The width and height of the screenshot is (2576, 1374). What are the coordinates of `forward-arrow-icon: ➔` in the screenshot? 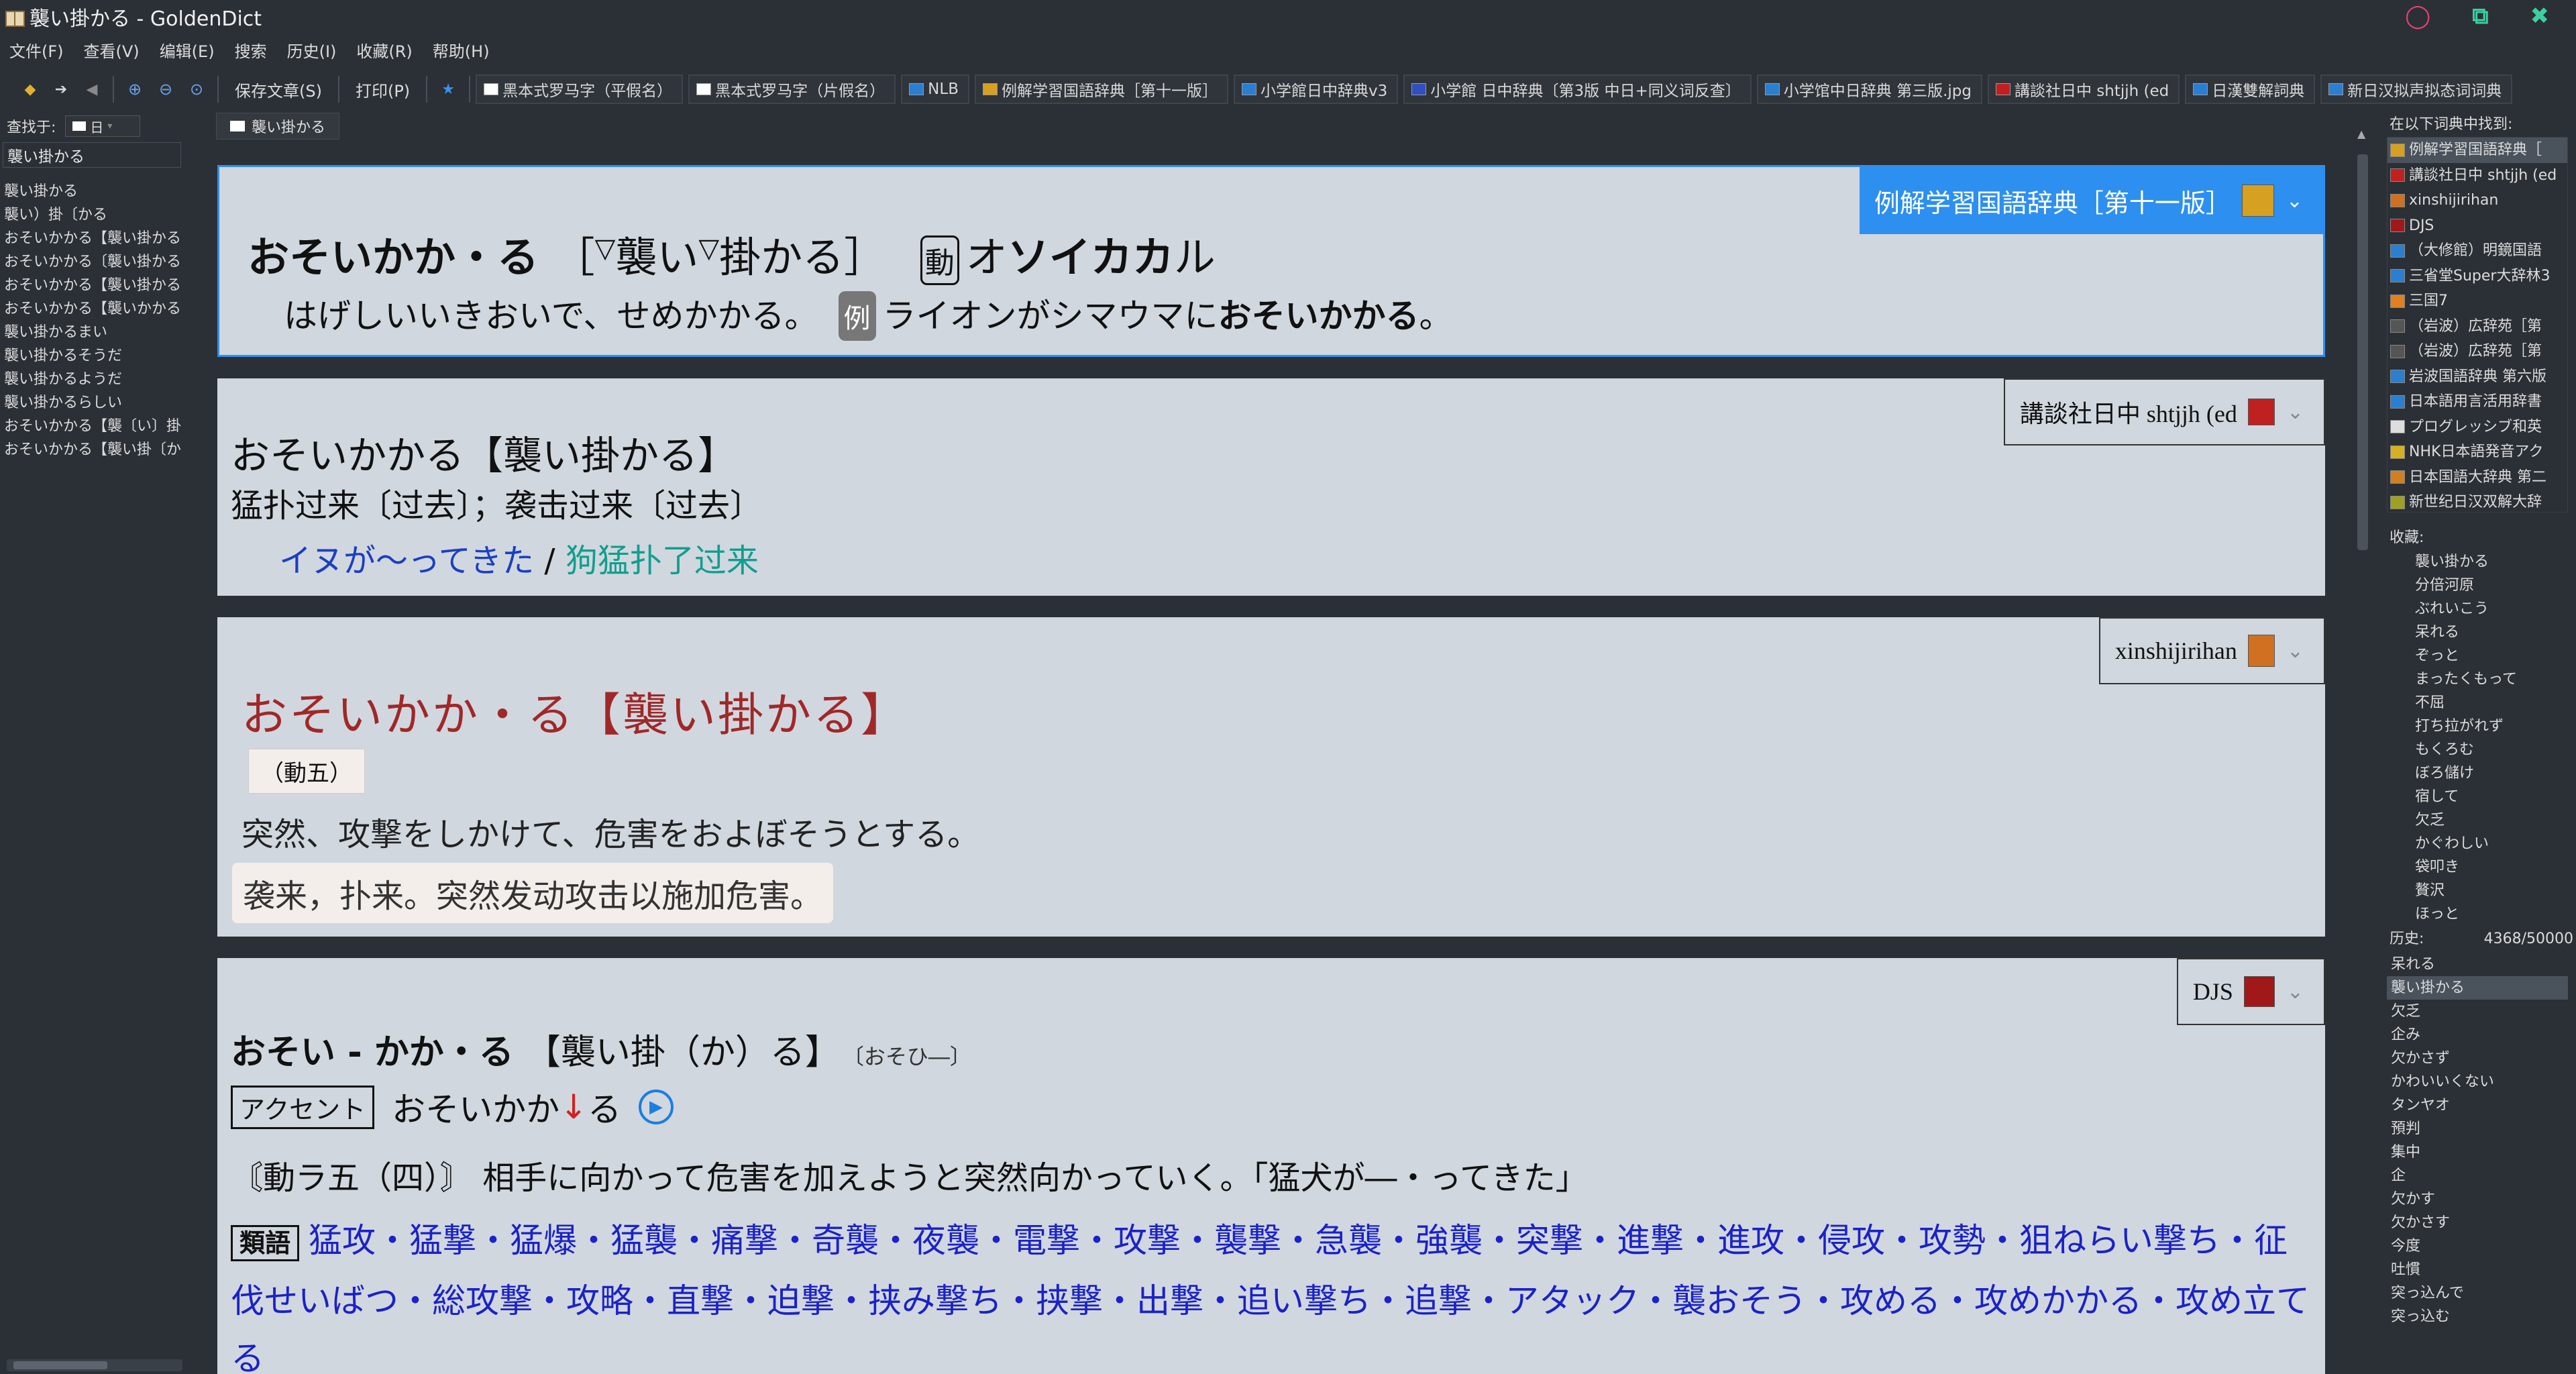 It's located at (61, 89).